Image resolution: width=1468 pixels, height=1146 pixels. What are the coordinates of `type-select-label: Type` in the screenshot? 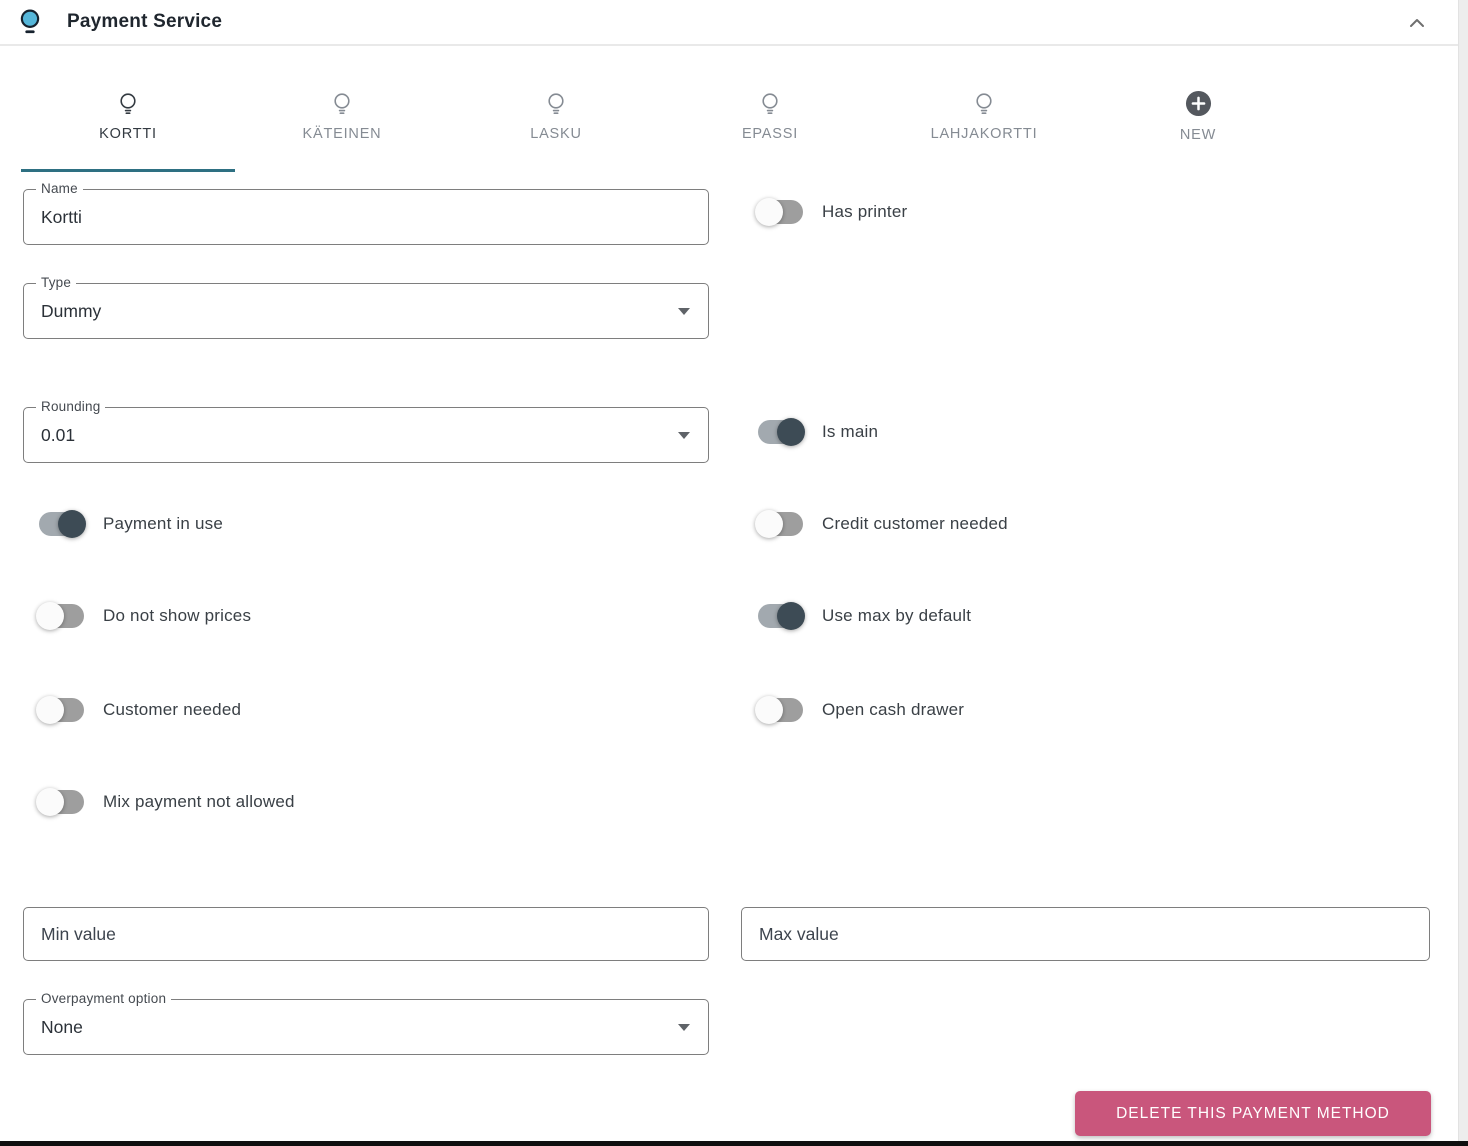 It's located at (56, 282).